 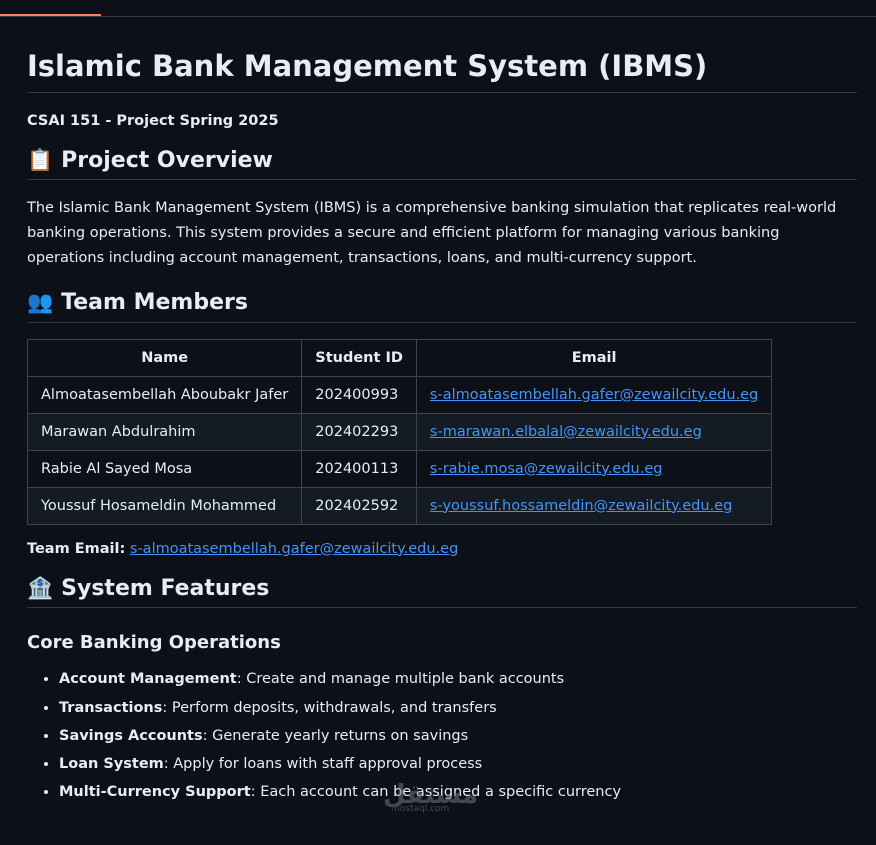 What do you see at coordinates (566, 432) in the screenshot?
I see `member-email-link: s-marawan.elbalal@zewailcity.edu.eg` at bounding box center [566, 432].